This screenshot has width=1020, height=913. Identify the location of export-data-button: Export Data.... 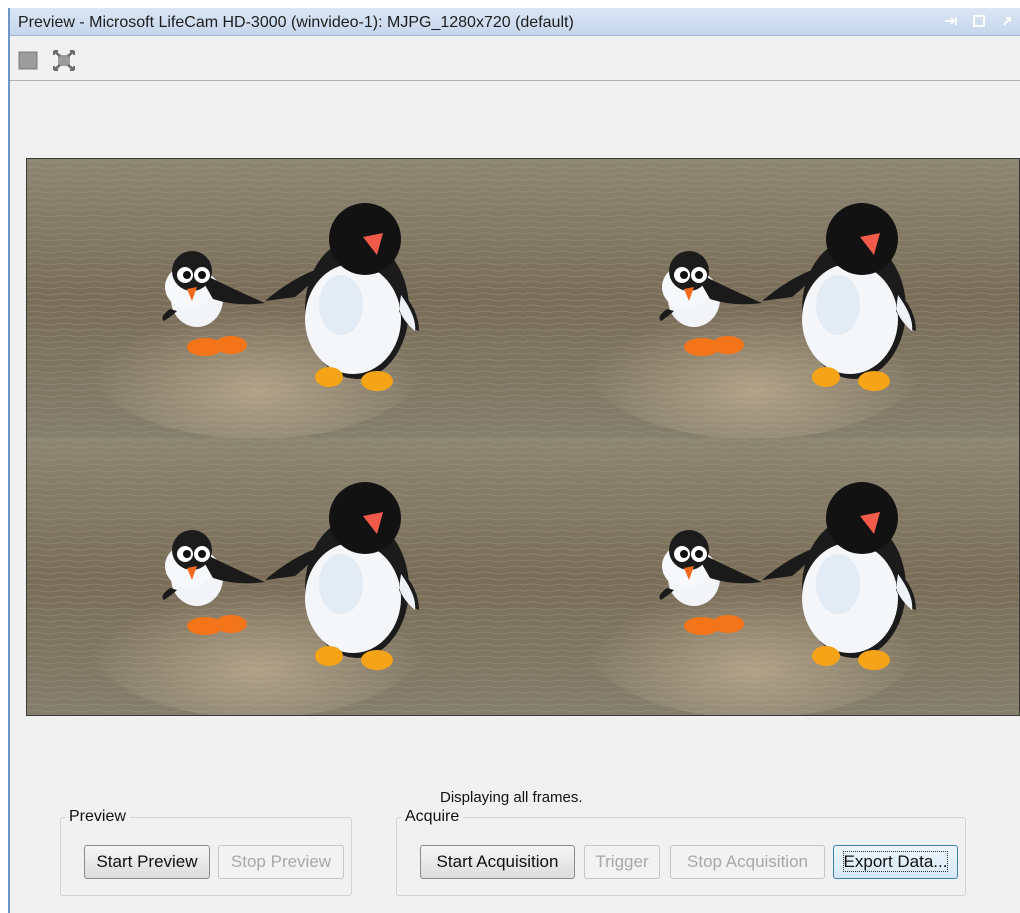
(895, 862).